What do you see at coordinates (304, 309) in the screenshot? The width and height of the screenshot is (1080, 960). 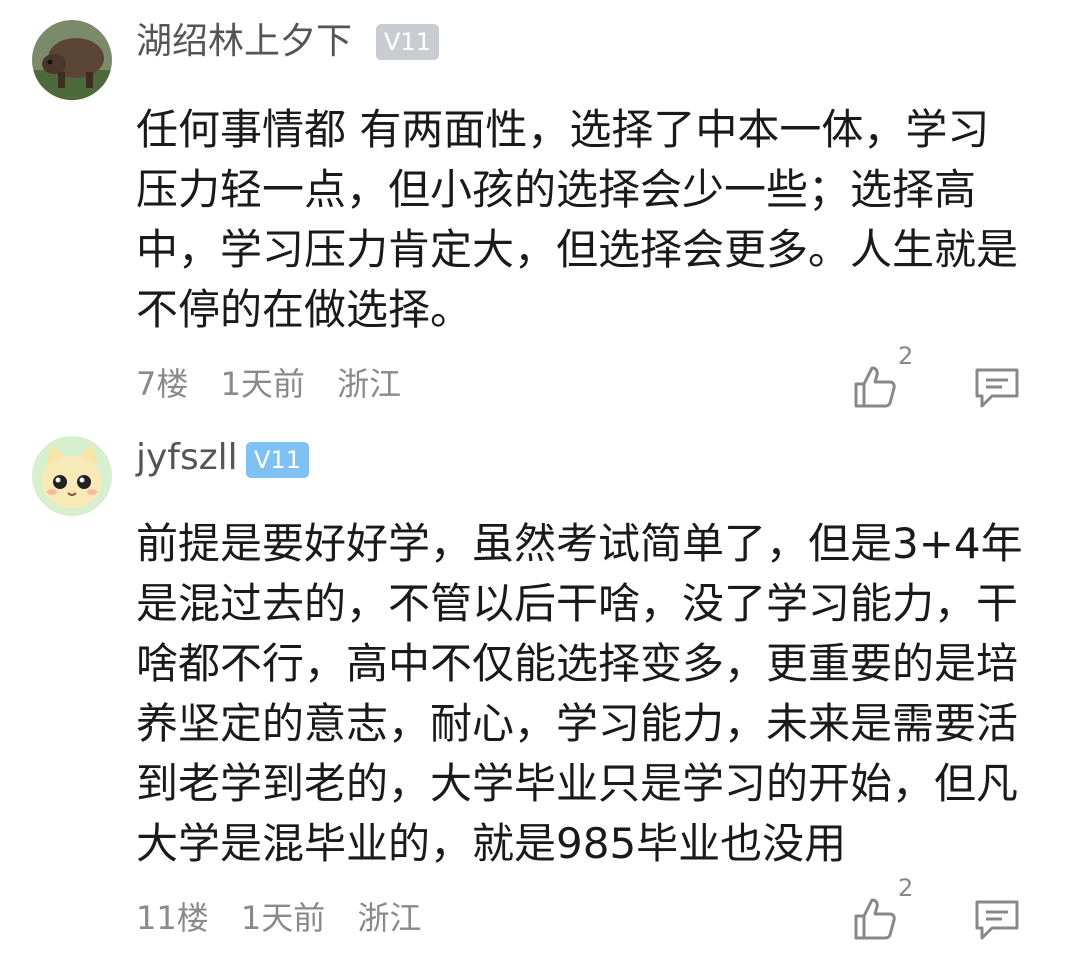 I see `comment-line: 不停的在做选择。` at bounding box center [304, 309].